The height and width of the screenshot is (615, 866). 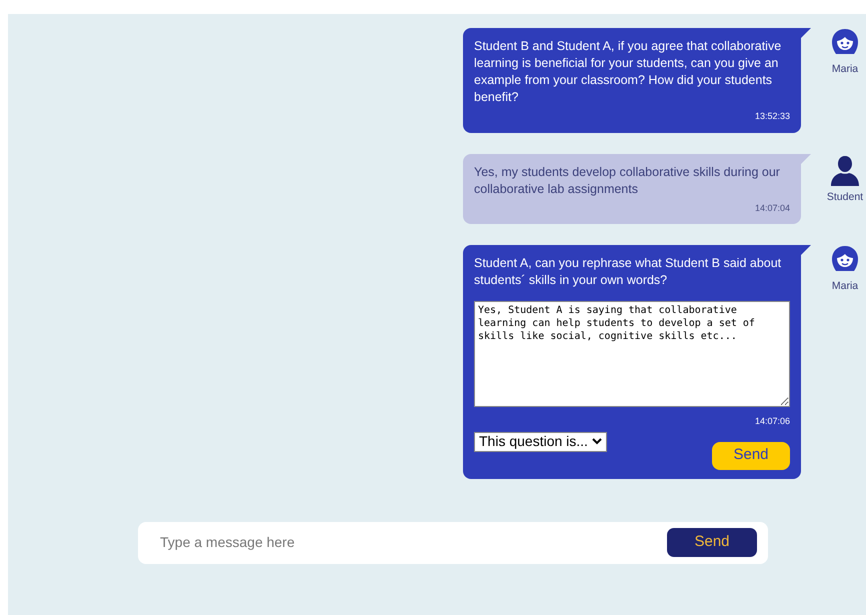 What do you see at coordinates (772, 116) in the screenshot?
I see `message-time: 13:52:33` at bounding box center [772, 116].